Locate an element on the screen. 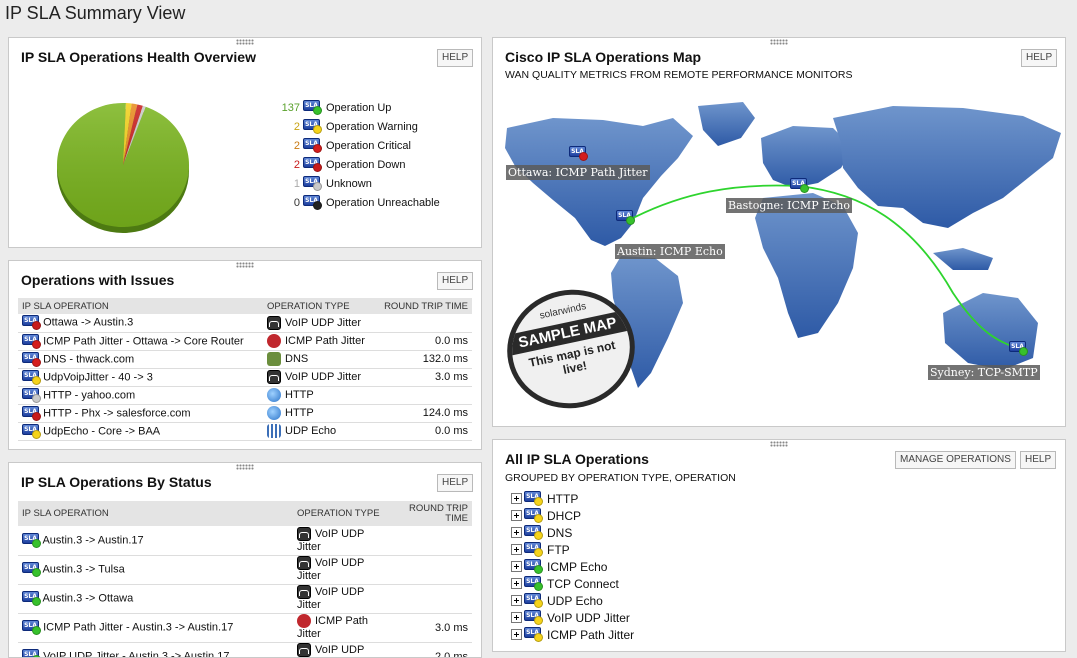 The height and width of the screenshot is (658, 1077). tree-group-label: VoIP UDP Jitter is located at coordinates (588, 618).